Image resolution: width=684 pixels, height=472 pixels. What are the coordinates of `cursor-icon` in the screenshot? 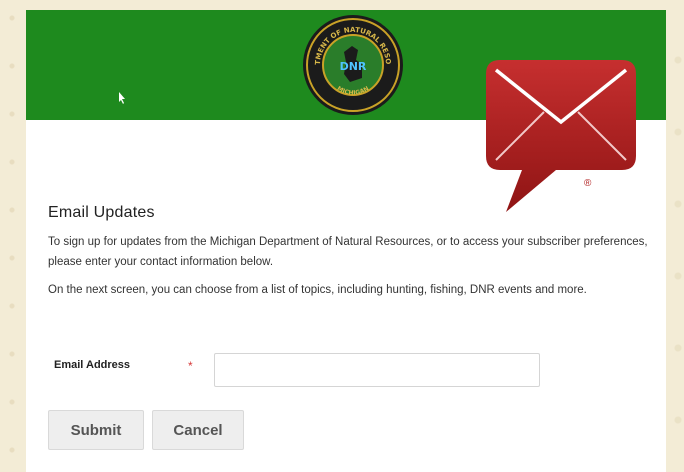 It's located at (122, 98).